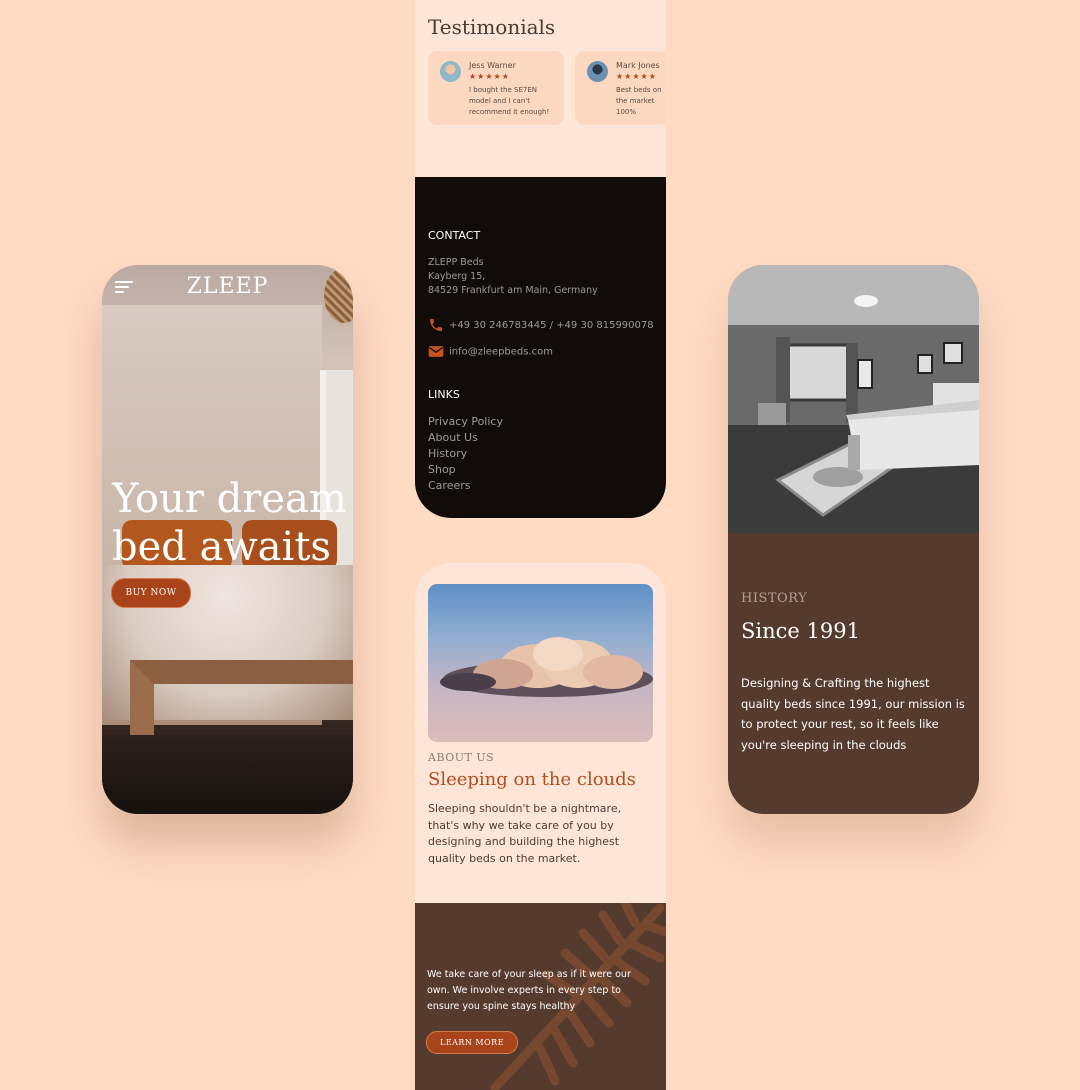 Image resolution: width=1080 pixels, height=1090 pixels. What do you see at coordinates (492, 27) in the screenshot?
I see `testimonials-title: Testimonials` at bounding box center [492, 27].